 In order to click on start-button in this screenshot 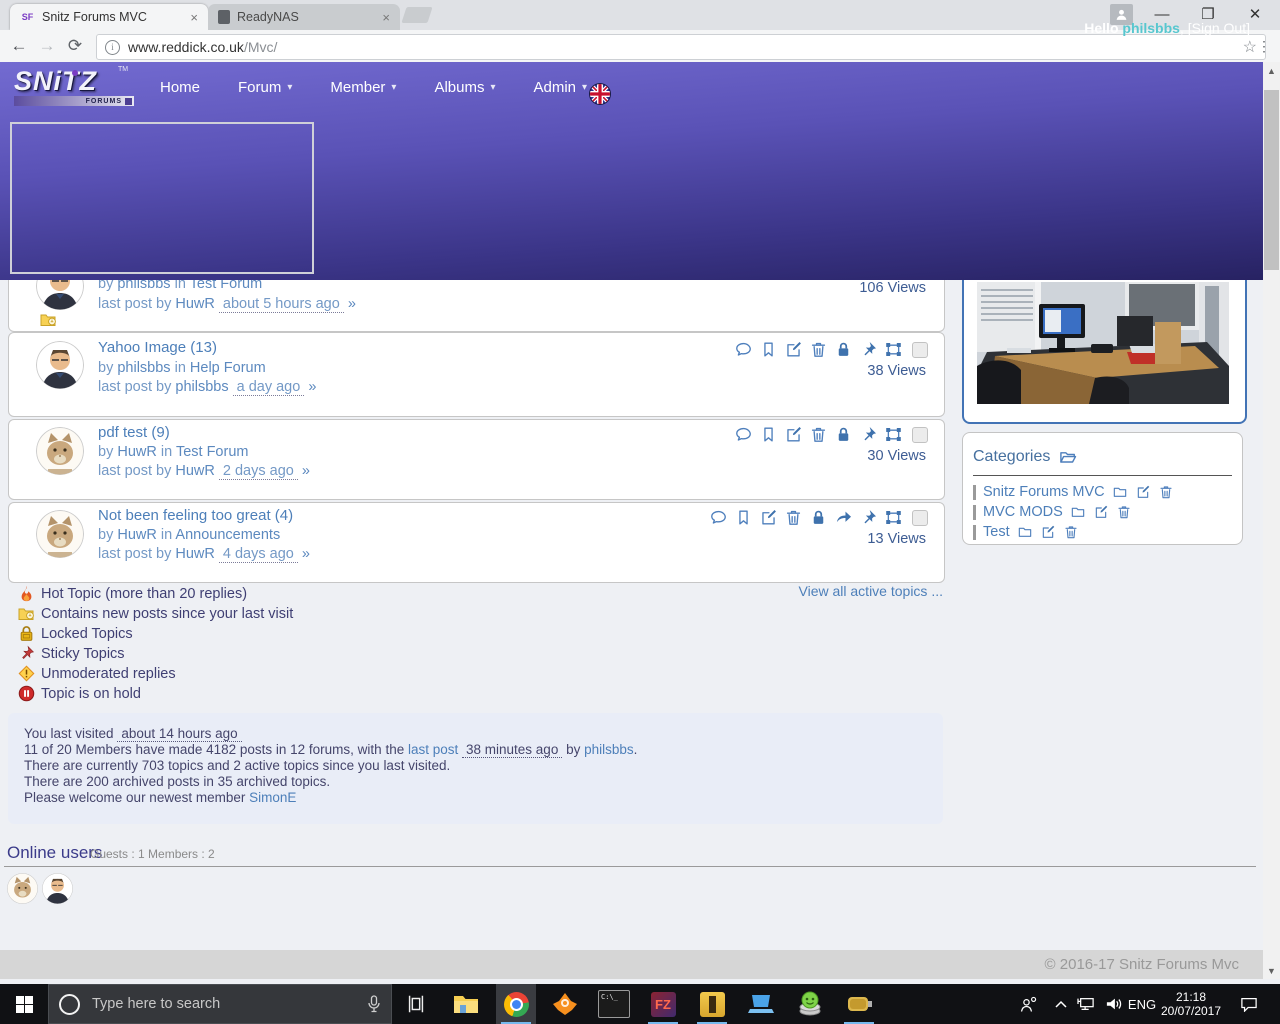, I will do `click(24, 1004)`.